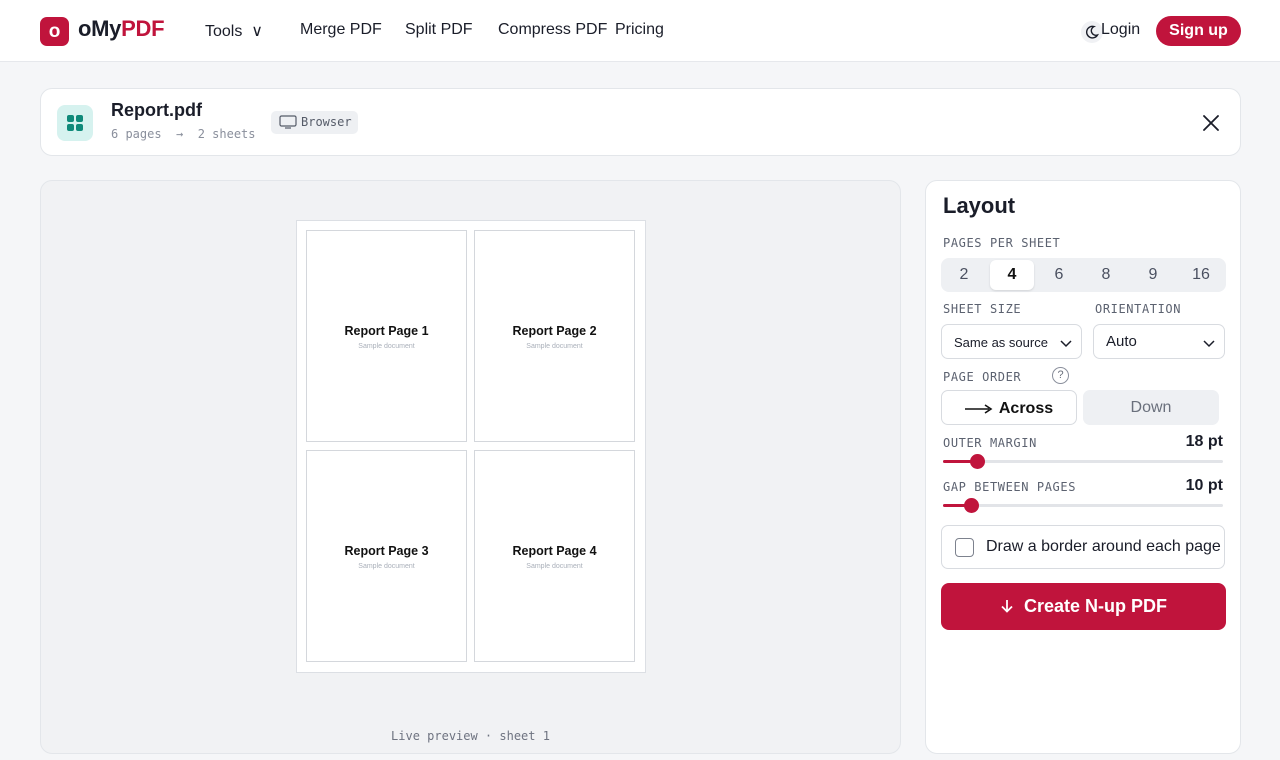 The width and height of the screenshot is (1280, 760). I want to click on environment-label: Browser, so click(326, 122).